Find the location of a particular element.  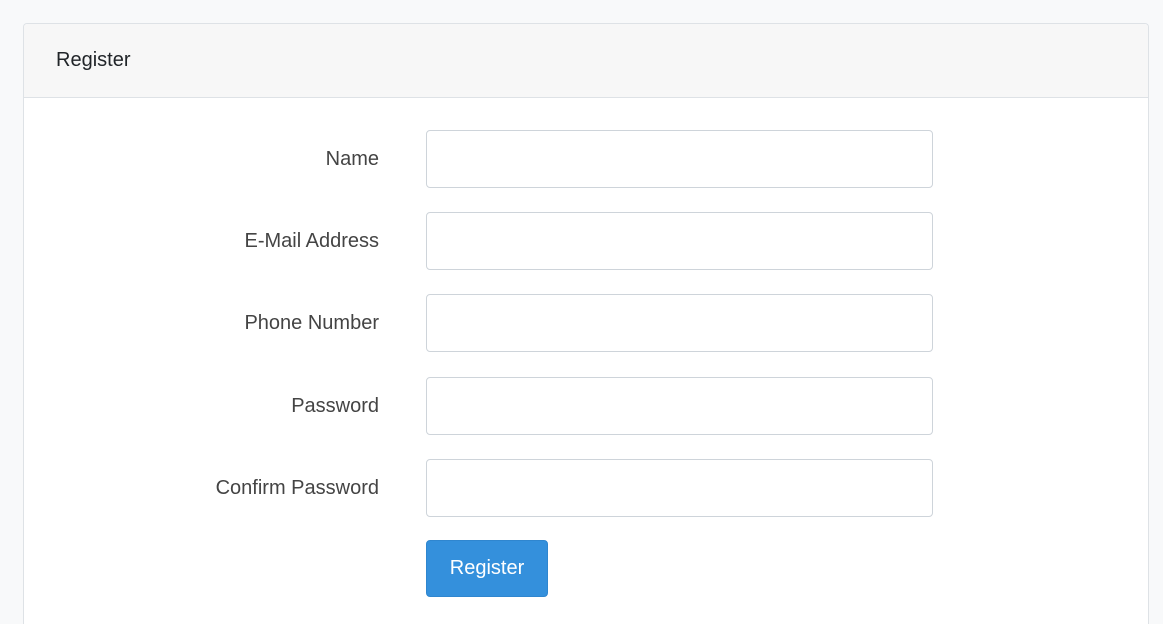

name-input is located at coordinates (679, 159).